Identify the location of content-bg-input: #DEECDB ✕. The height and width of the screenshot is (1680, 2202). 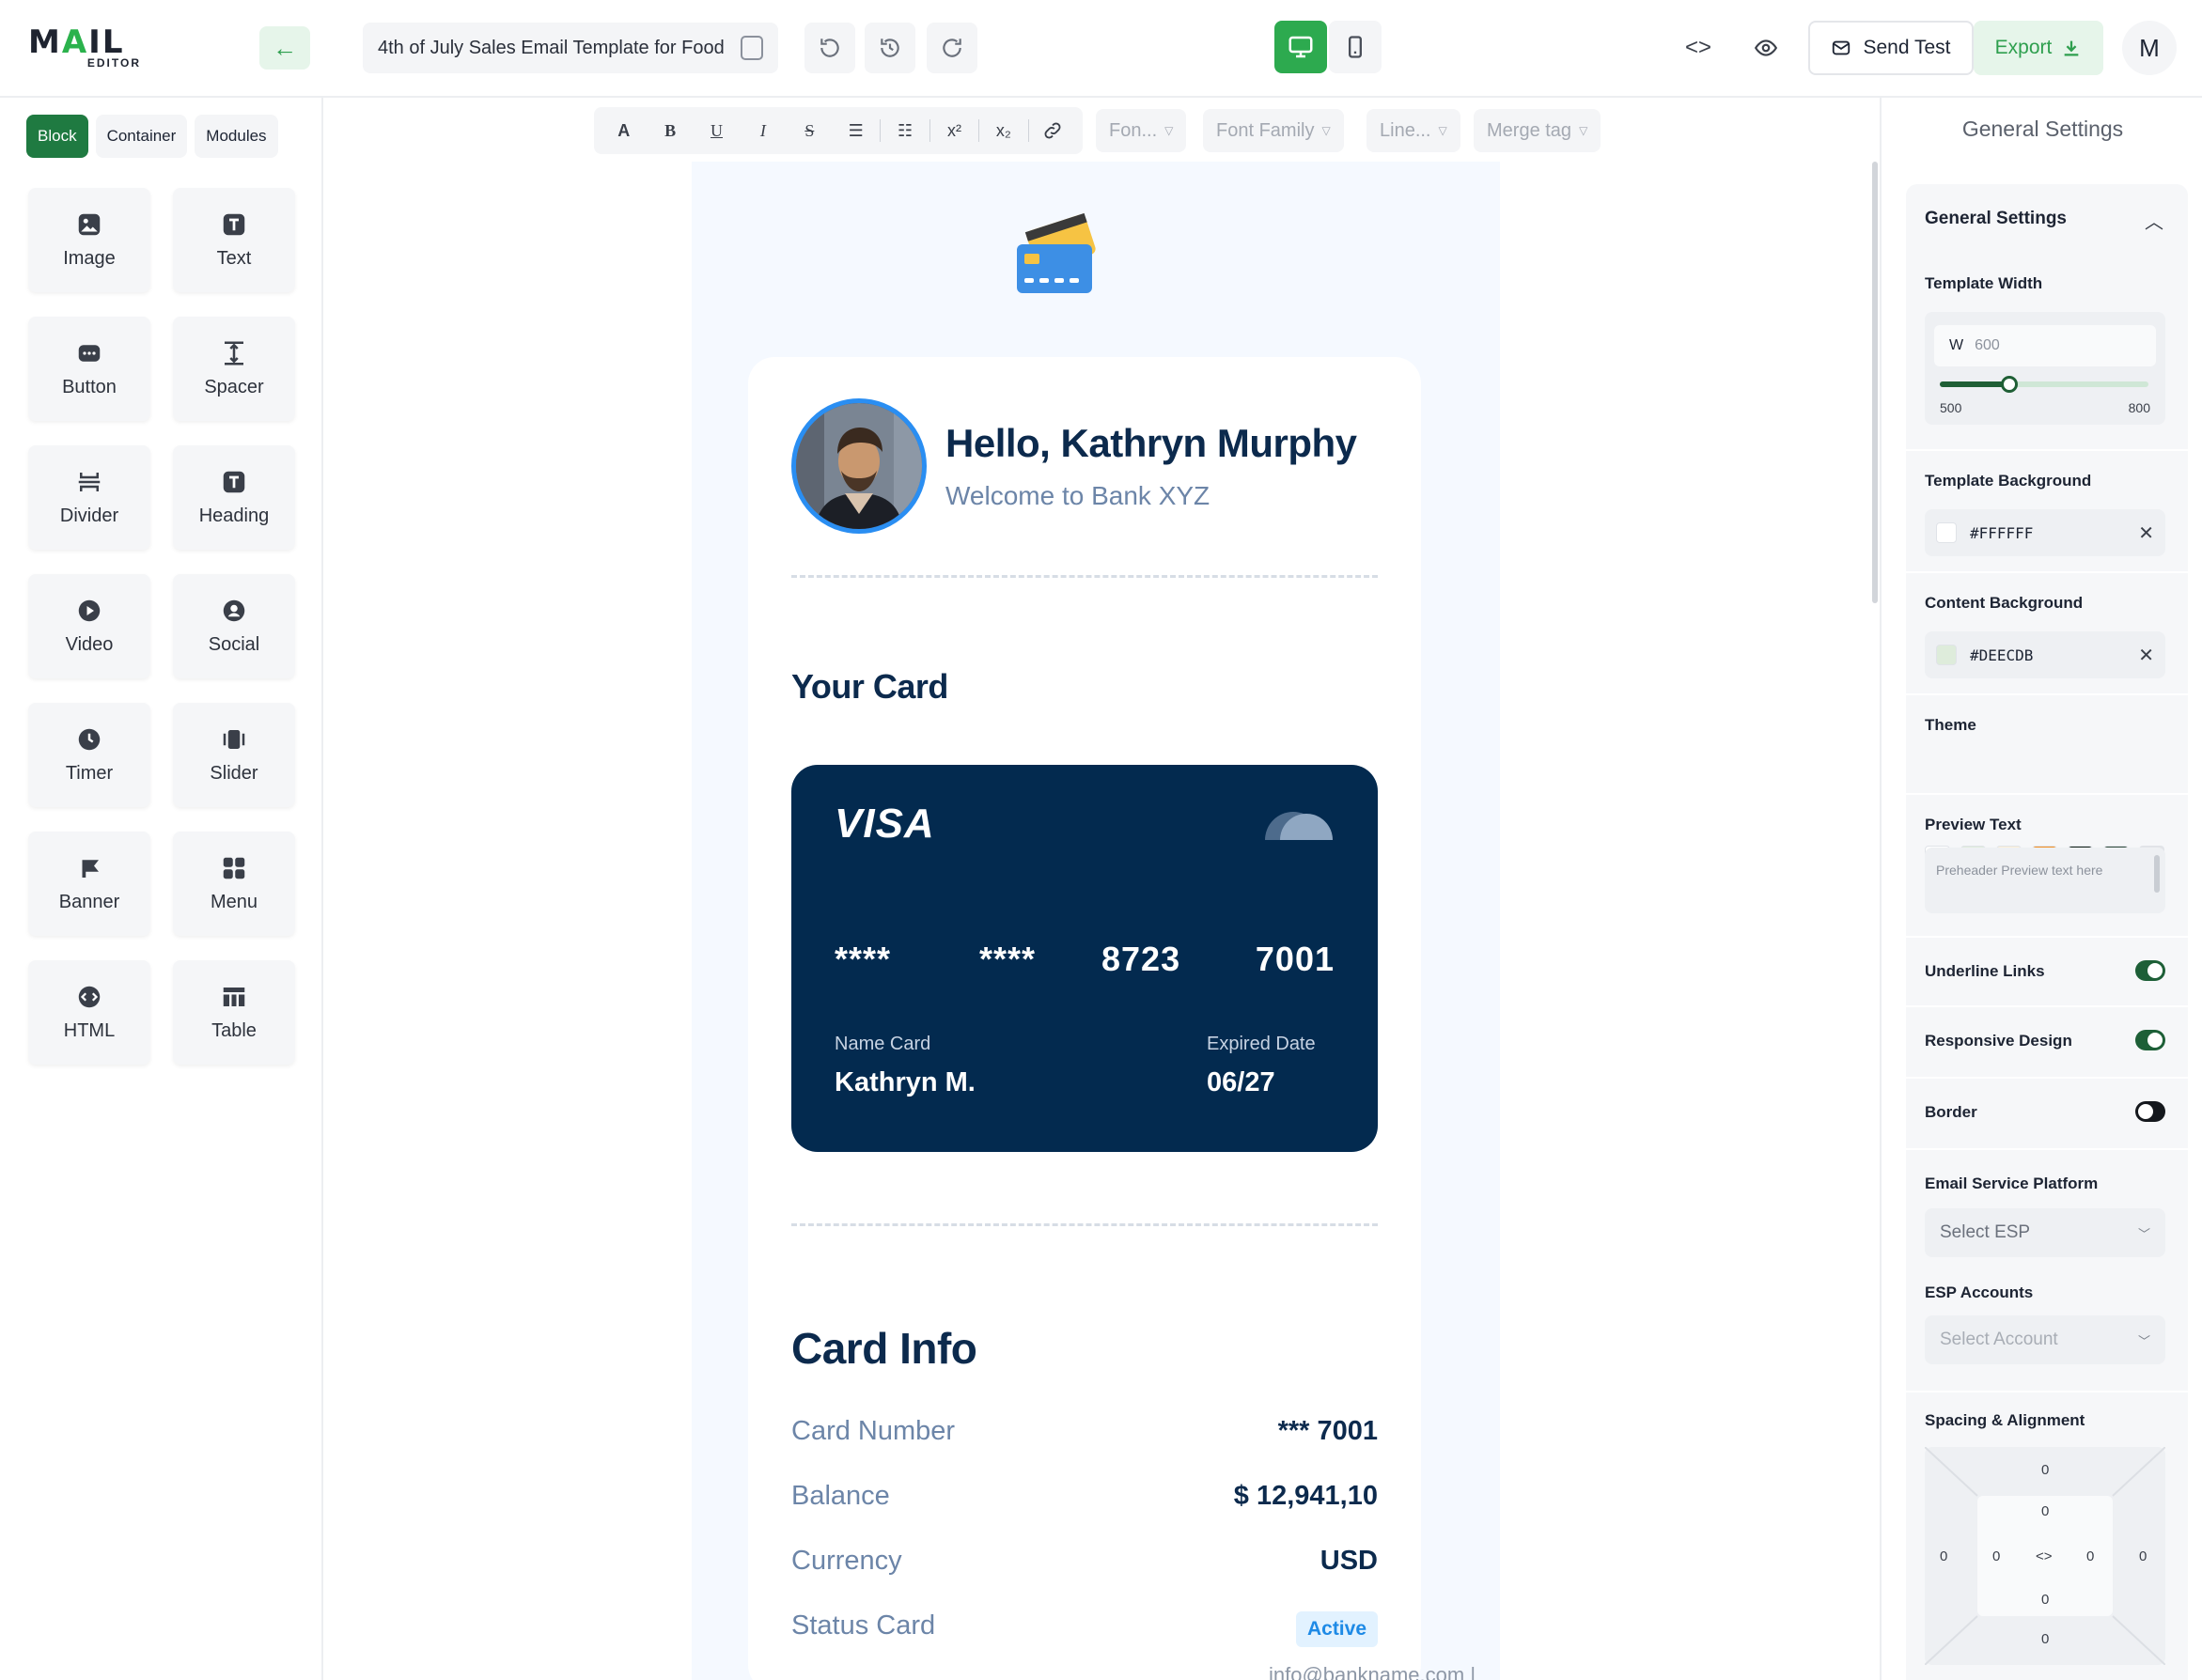
(2045, 654).